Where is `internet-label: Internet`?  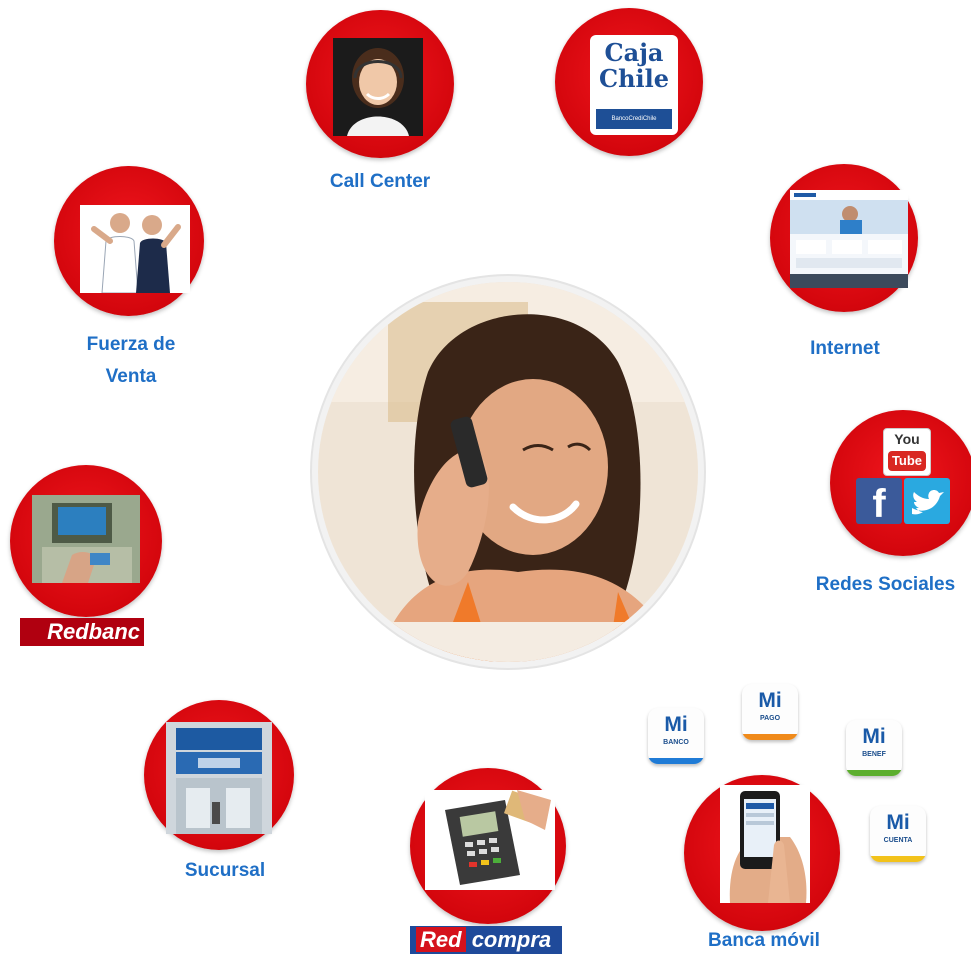
internet-label: Internet is located at coordinates (845, 348).